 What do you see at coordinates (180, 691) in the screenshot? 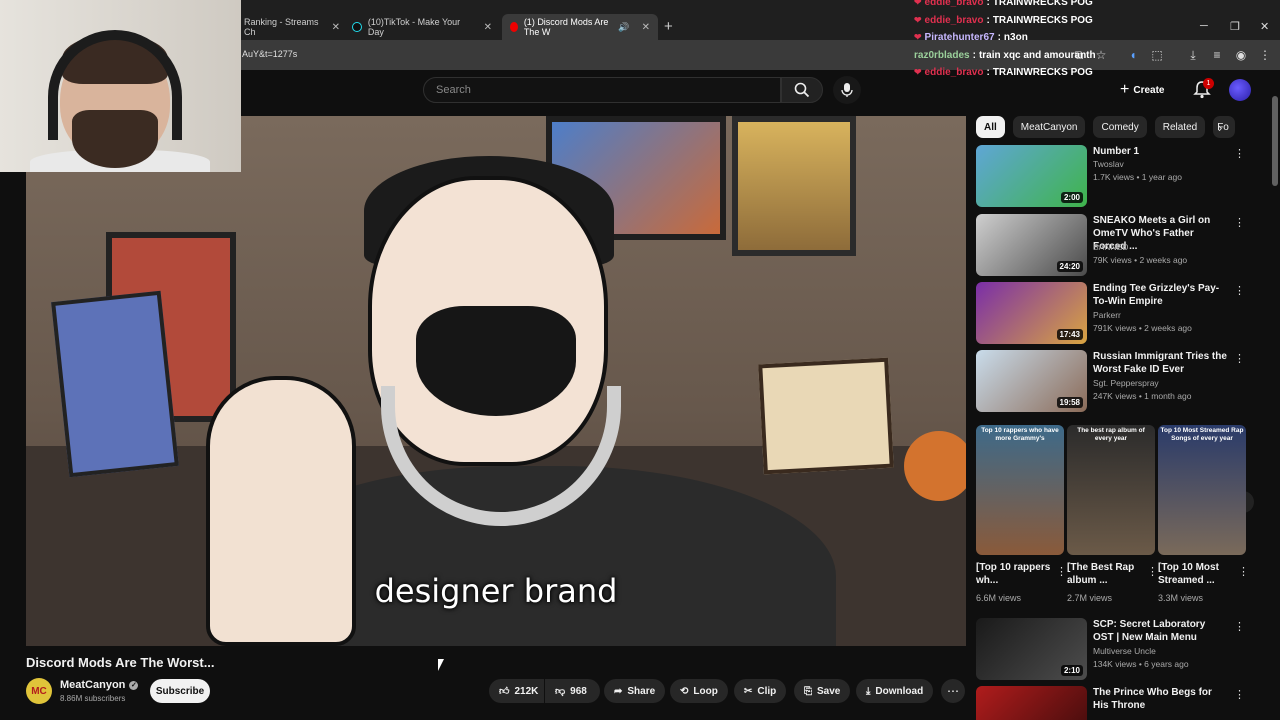
I see `subscribe-button: Subscribe` at bounding box center [180, 691].